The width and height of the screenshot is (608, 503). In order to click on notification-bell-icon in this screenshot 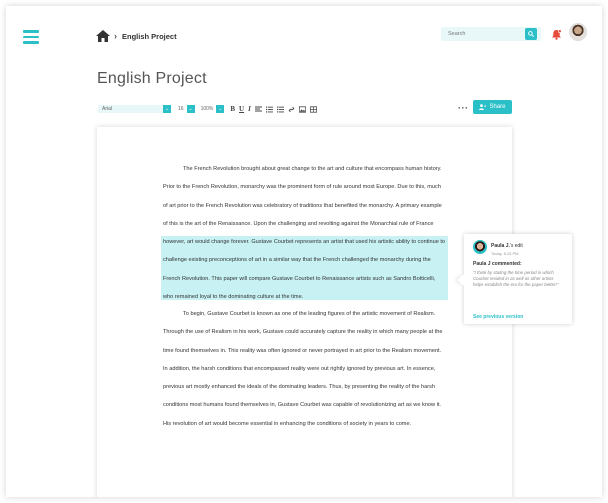, I will do `click(556, 34)`.